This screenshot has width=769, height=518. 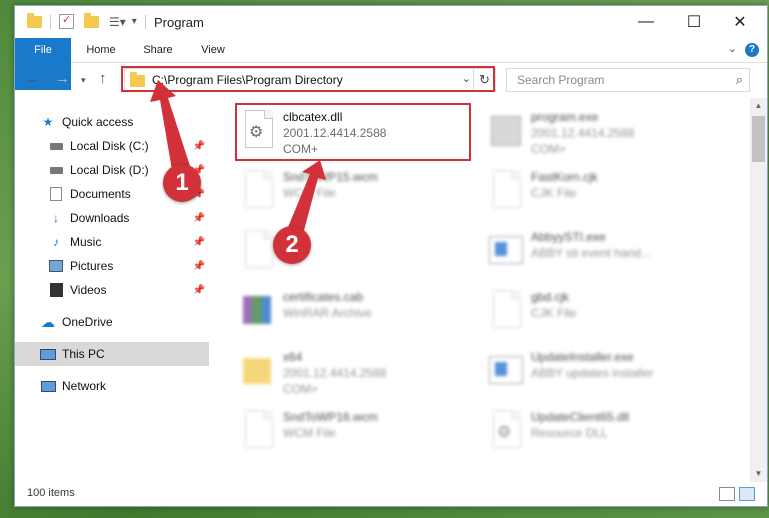 I want to click on annotation-arrows, so click(x=238, y=159).